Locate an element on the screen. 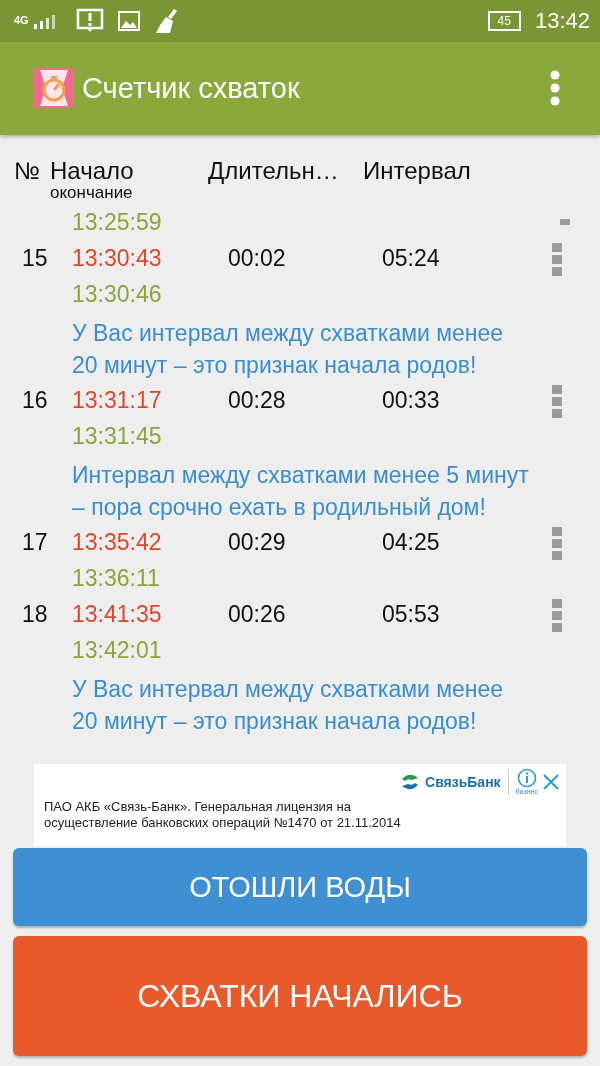 The image size is (600, 1066). start-time: 13:41:35 is located at coordinates (117, 615).